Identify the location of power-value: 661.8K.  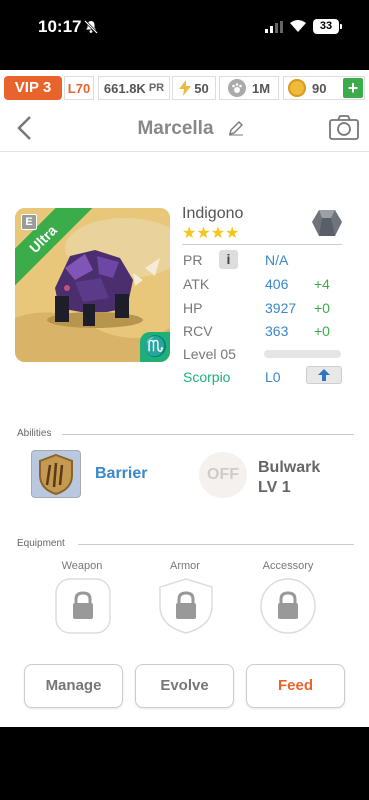
(124, 88).